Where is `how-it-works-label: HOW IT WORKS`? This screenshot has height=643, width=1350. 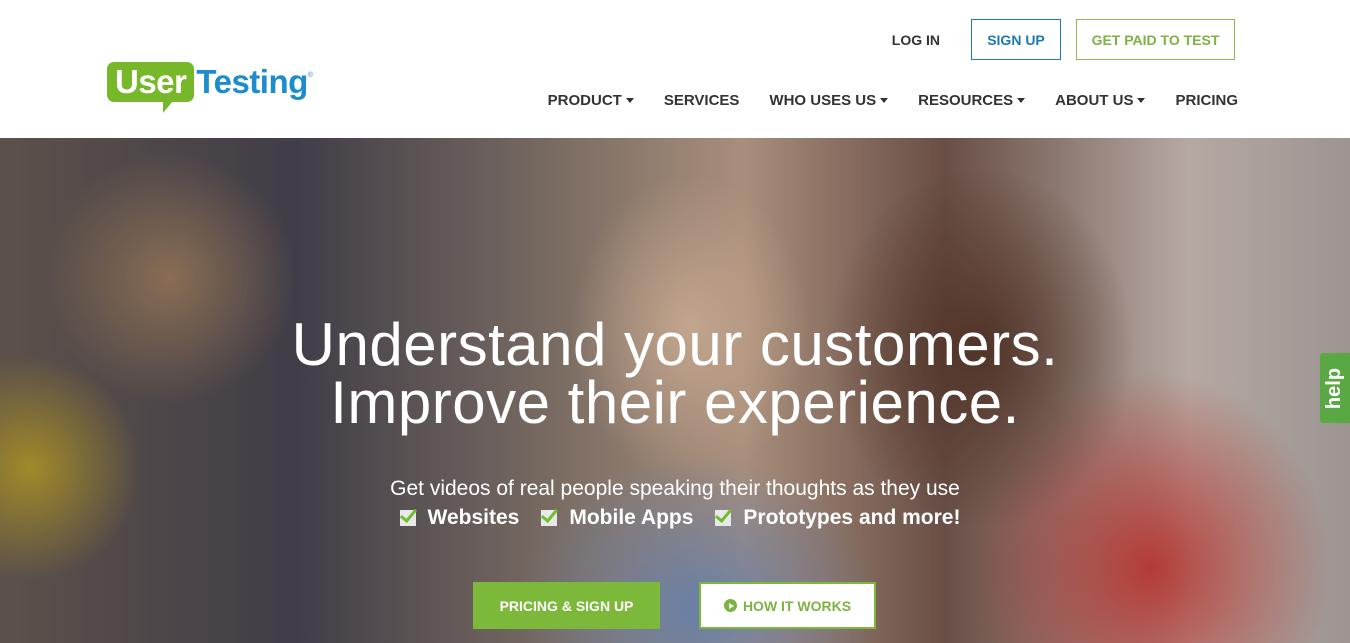 how-it-works-label: HOW IT WORKS is located at coordinates (797, 605).